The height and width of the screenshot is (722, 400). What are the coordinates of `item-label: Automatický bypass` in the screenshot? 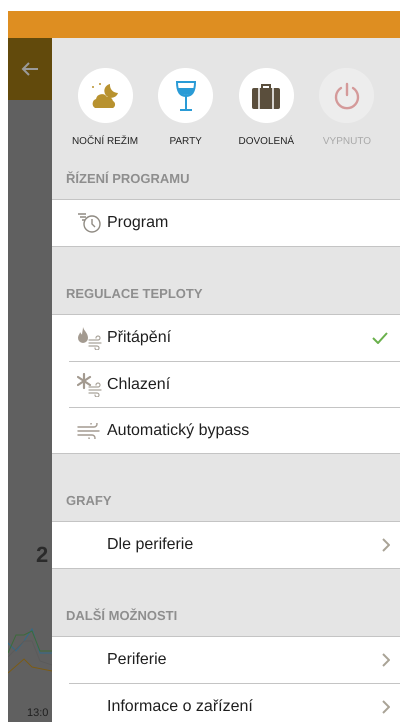 It's located at (178, 430).